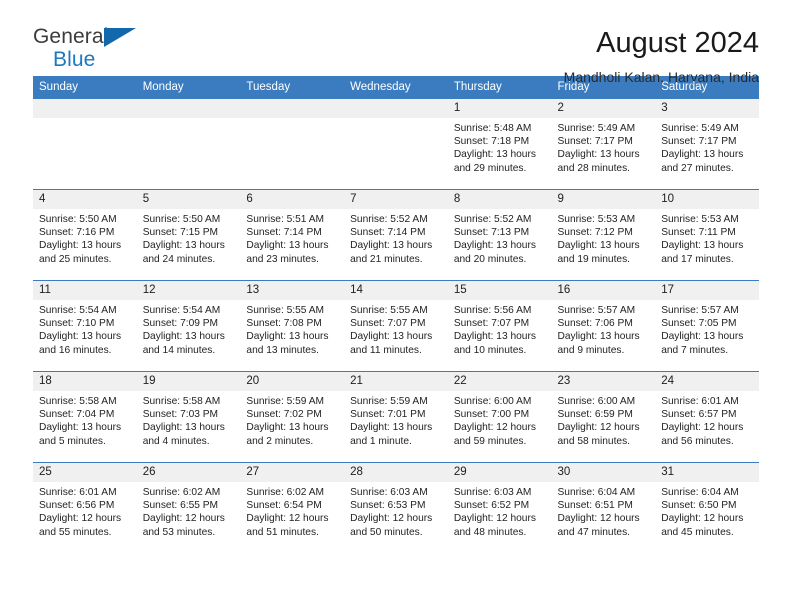  I want to click on daylight-text-line2: and 51 minutes., so click(282, 532).